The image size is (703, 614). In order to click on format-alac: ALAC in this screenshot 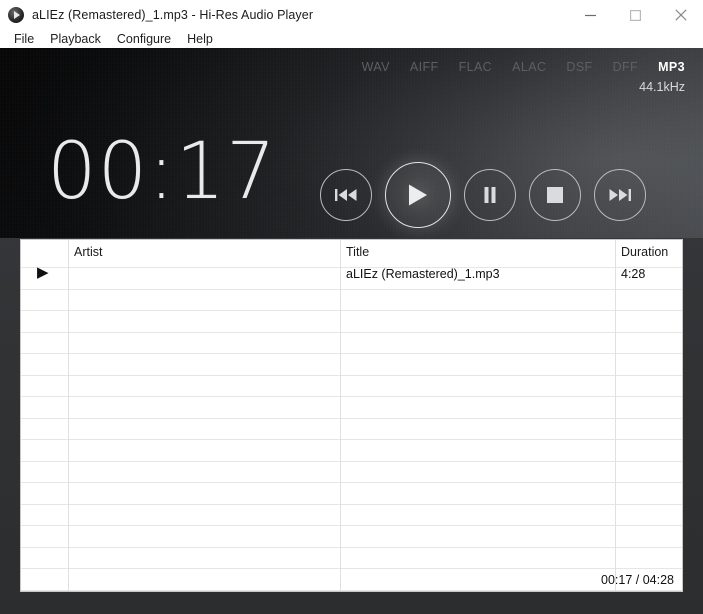, I will do `click(529, 67)`.